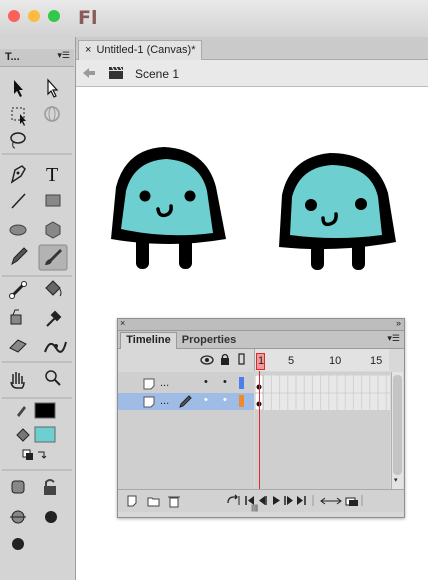 This screenshot has width=428, height=580. Describe the element at coordinates (18, 174) in the screenshot. I see `pen-tool-icon` at that location.